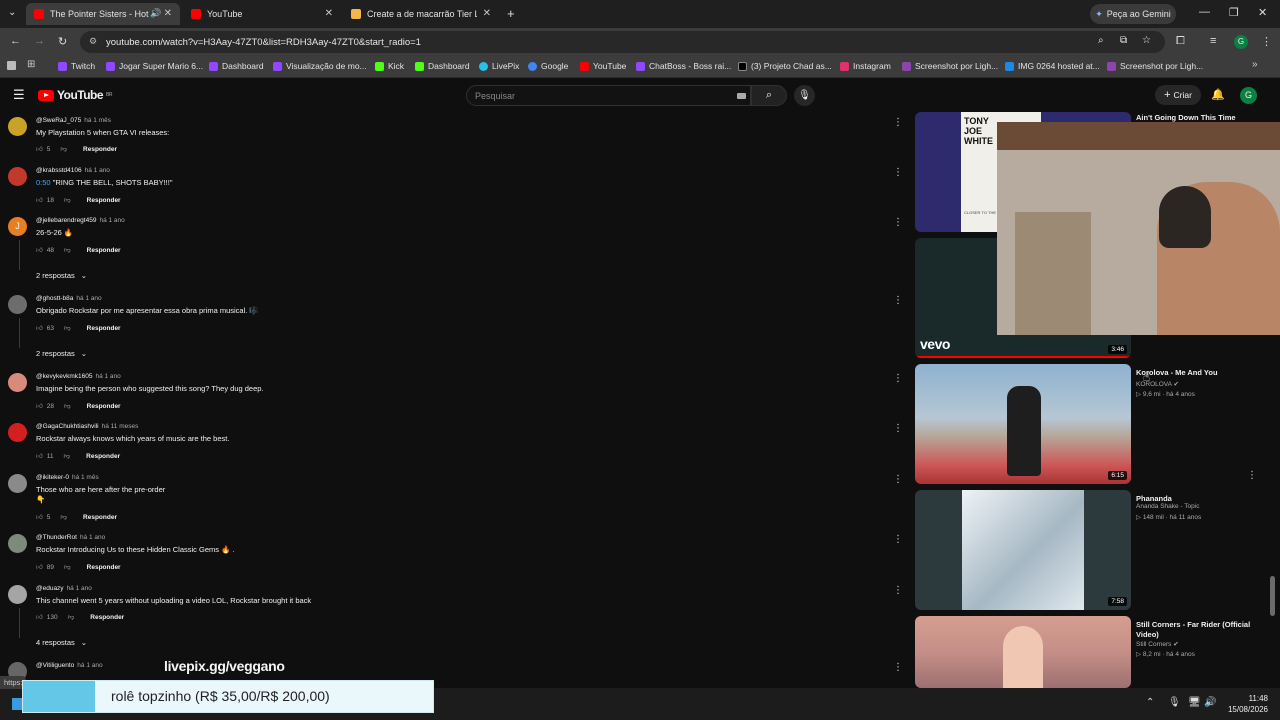  What do you see at coordinates (1174, 702) in the screenshot?
I see `microphone-icon: 🎙` at bounding box center [1174, 702].